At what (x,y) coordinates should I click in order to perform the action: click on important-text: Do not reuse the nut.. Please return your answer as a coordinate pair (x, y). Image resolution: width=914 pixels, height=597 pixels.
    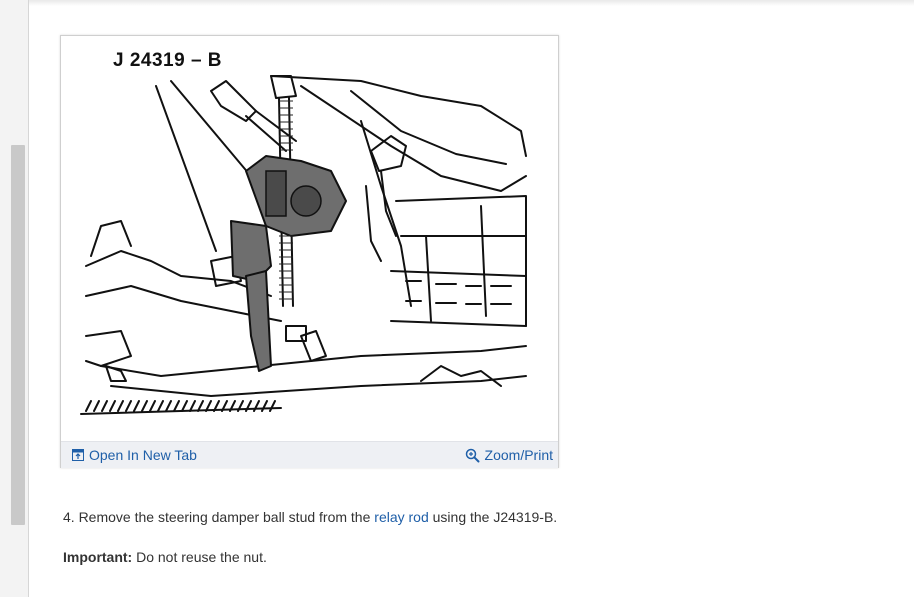
    Looking at the image, I should click on (199, 557).